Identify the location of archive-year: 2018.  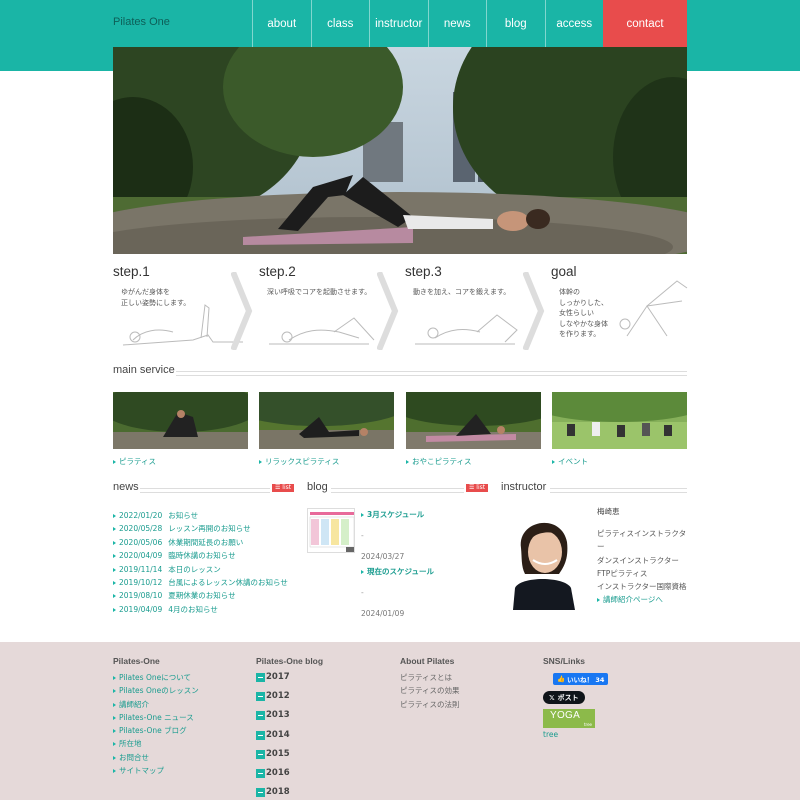
(273, 791).